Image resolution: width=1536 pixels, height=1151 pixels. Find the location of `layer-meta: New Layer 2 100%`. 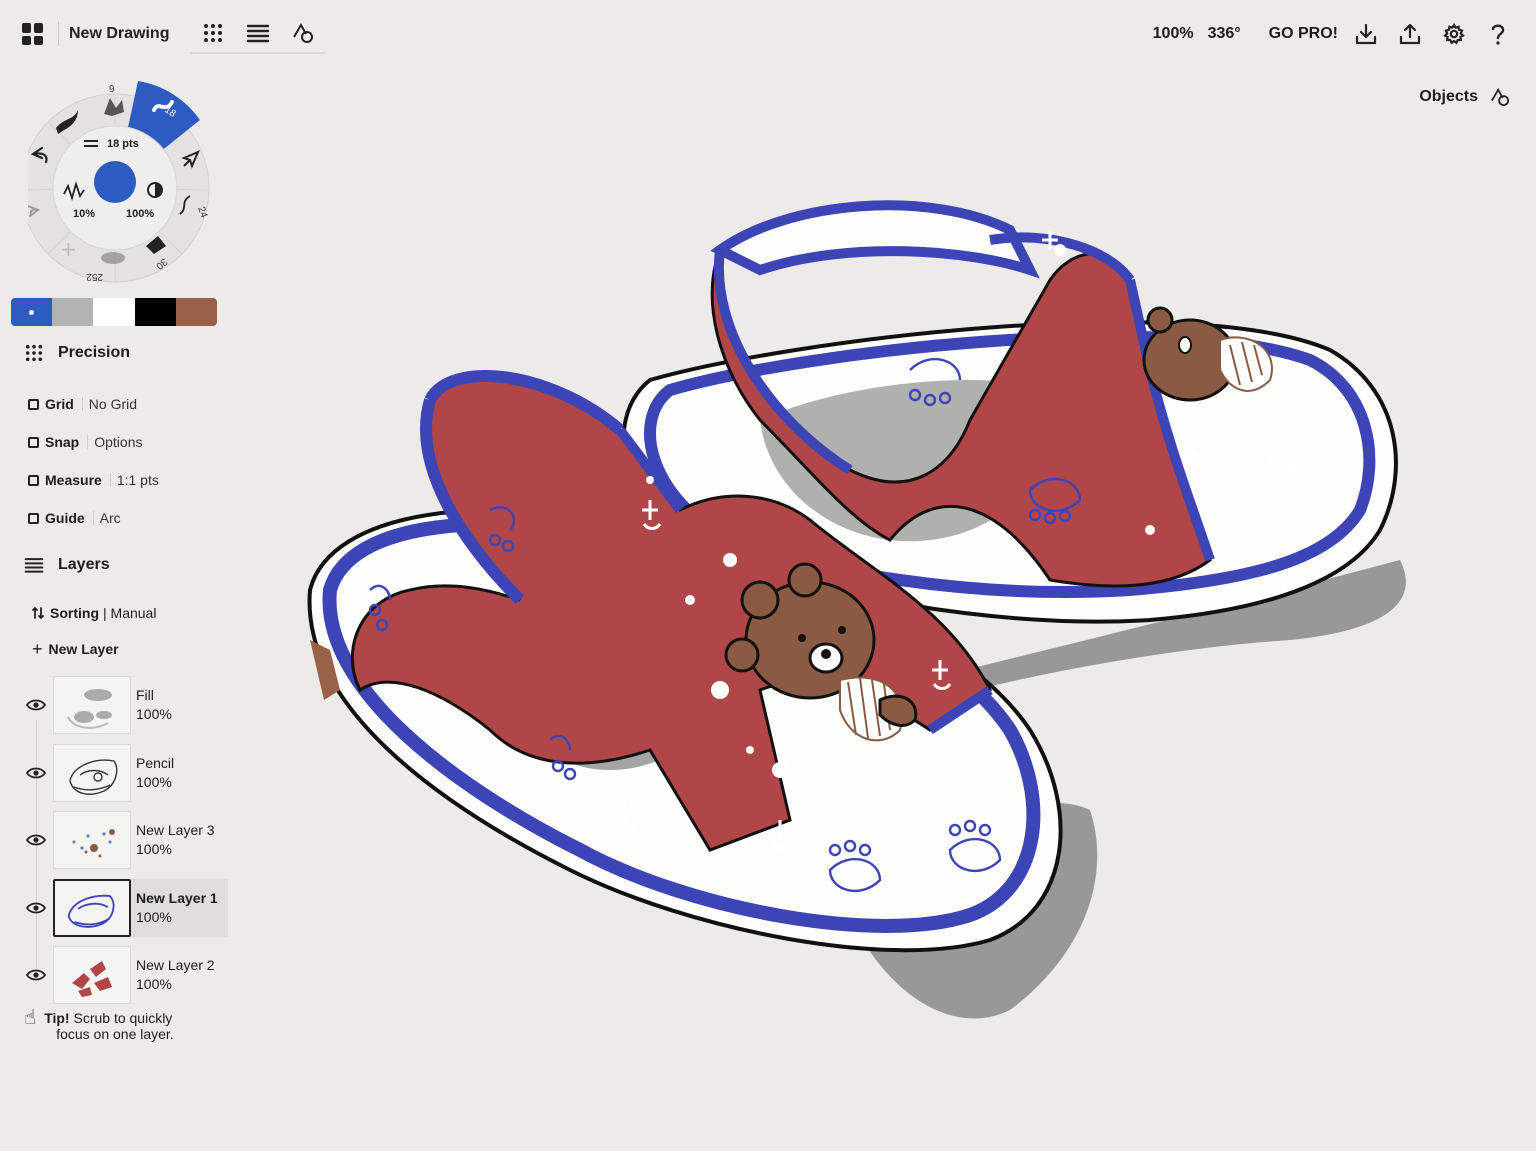

layer-meta: New Layer 2 100% is located at coordinates (175, 975).